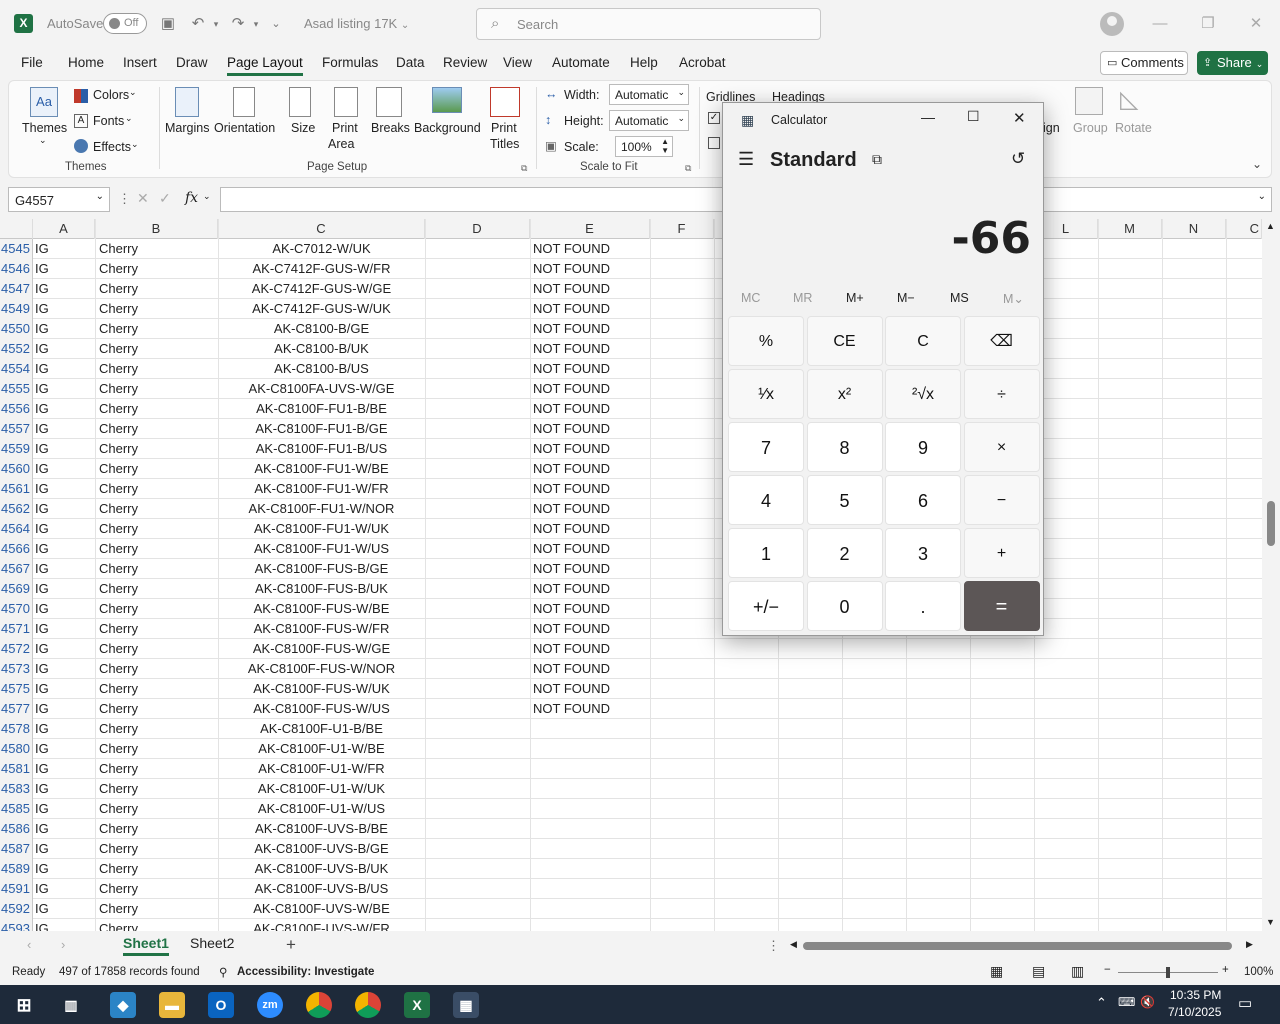  I want to click on percent-button: %, so click(766, 341).